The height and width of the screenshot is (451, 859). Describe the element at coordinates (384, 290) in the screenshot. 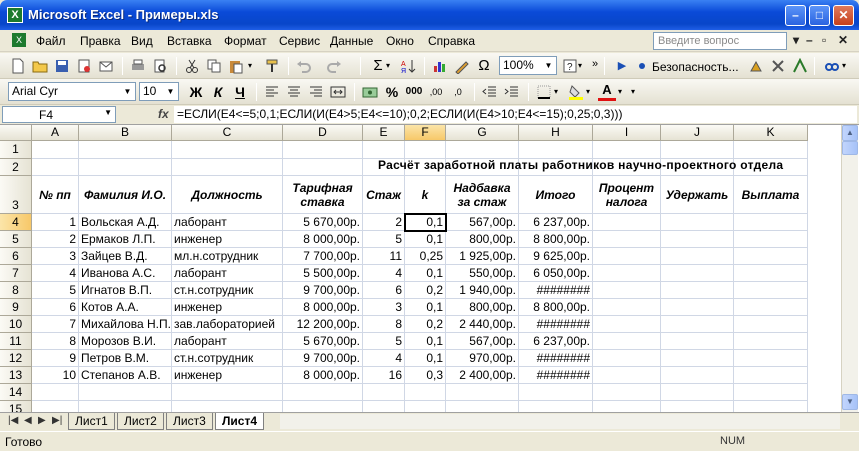

I see `table-cell: 6` at that location.